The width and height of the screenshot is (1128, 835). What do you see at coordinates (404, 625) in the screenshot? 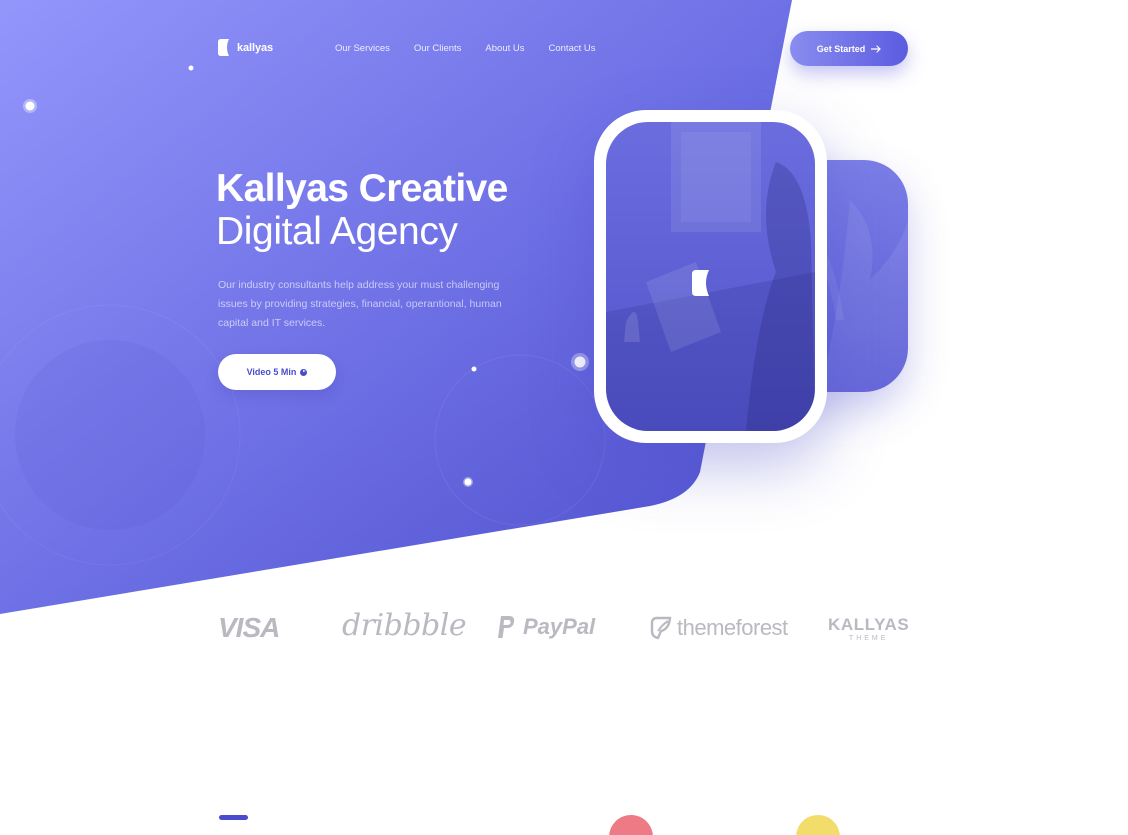
I see `dribbble-logo: dribbble` at bounding box center [404, 625].